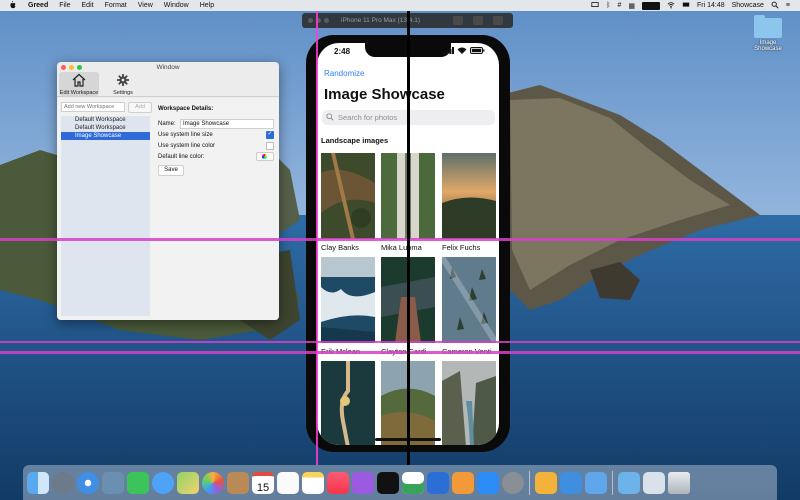  I want to click on tab-settings: Settings, so click(123, 84).